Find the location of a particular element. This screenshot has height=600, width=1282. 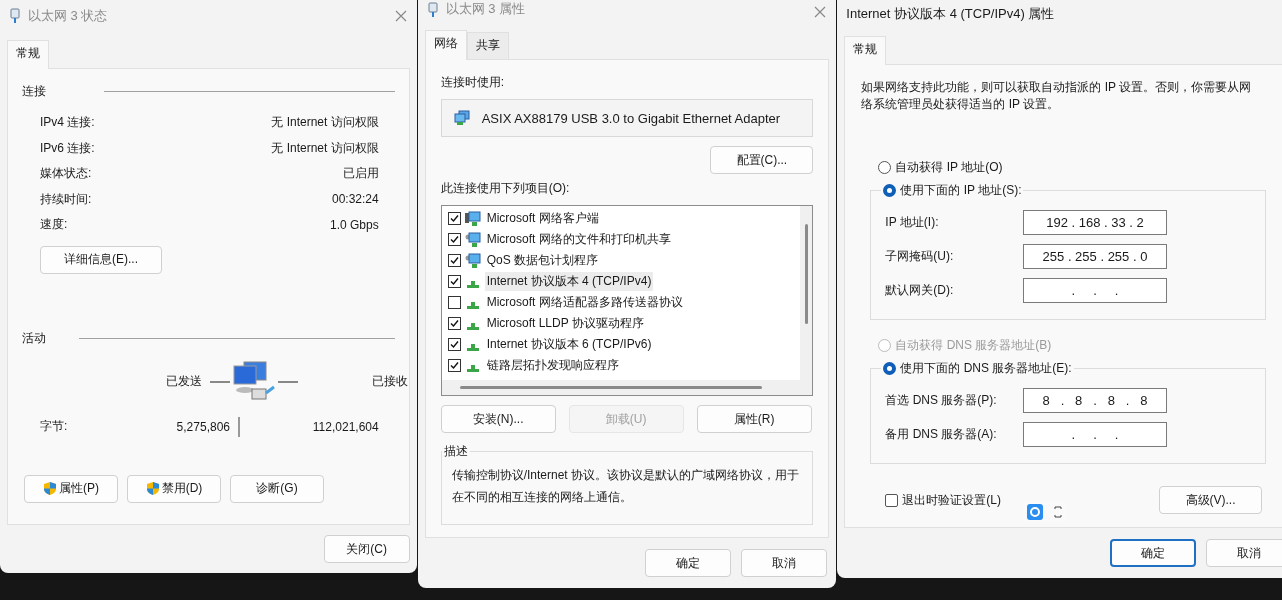

list-item: Microsoft 网络适配器多路传送器协议 is located at coordinates (584, 302).